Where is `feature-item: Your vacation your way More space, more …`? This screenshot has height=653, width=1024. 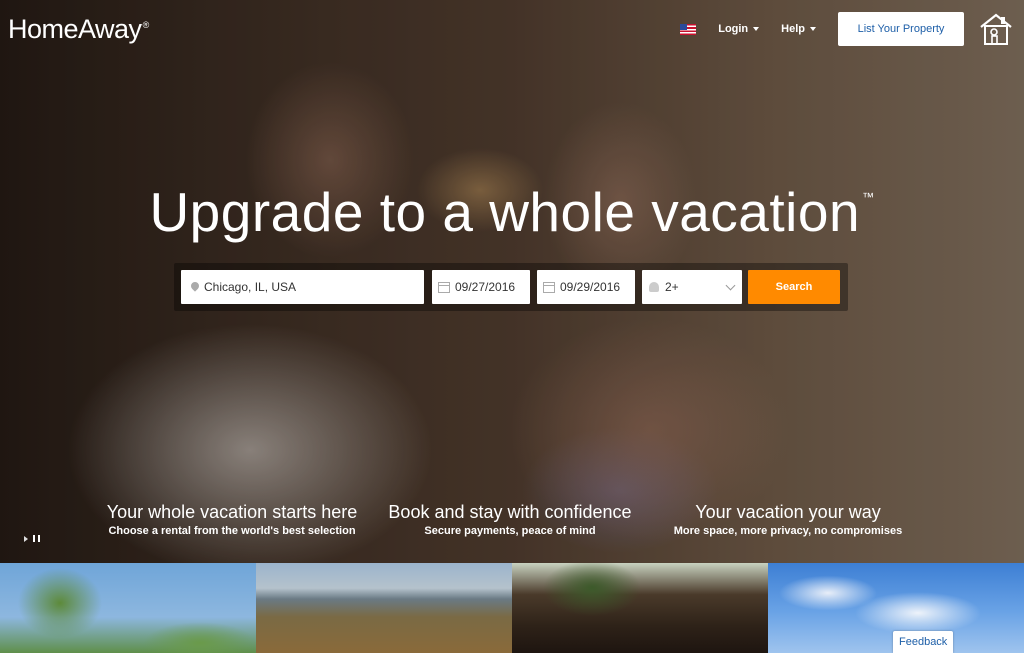
feature-item: Your vacation your way More space, more … is located at coordinates (788, 519).